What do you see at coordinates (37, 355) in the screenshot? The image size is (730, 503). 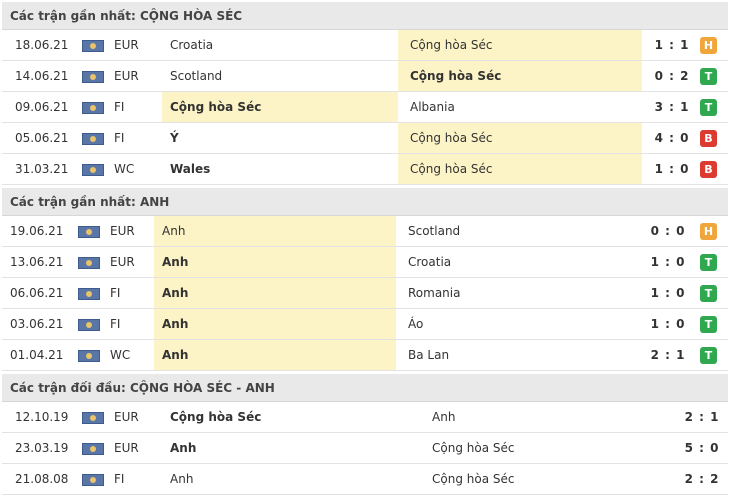 I see `match-date: 01.04.21` at bounding box center [37, 355].